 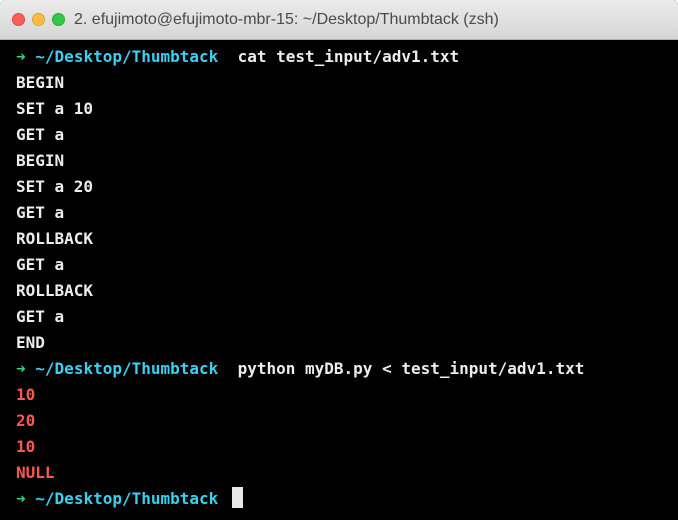 What do you see at coordinates (411, 368) in the screenshot?
I see `command-text: python myDB.py < test_input/adv1.txt` at bounding box center [411, 368].